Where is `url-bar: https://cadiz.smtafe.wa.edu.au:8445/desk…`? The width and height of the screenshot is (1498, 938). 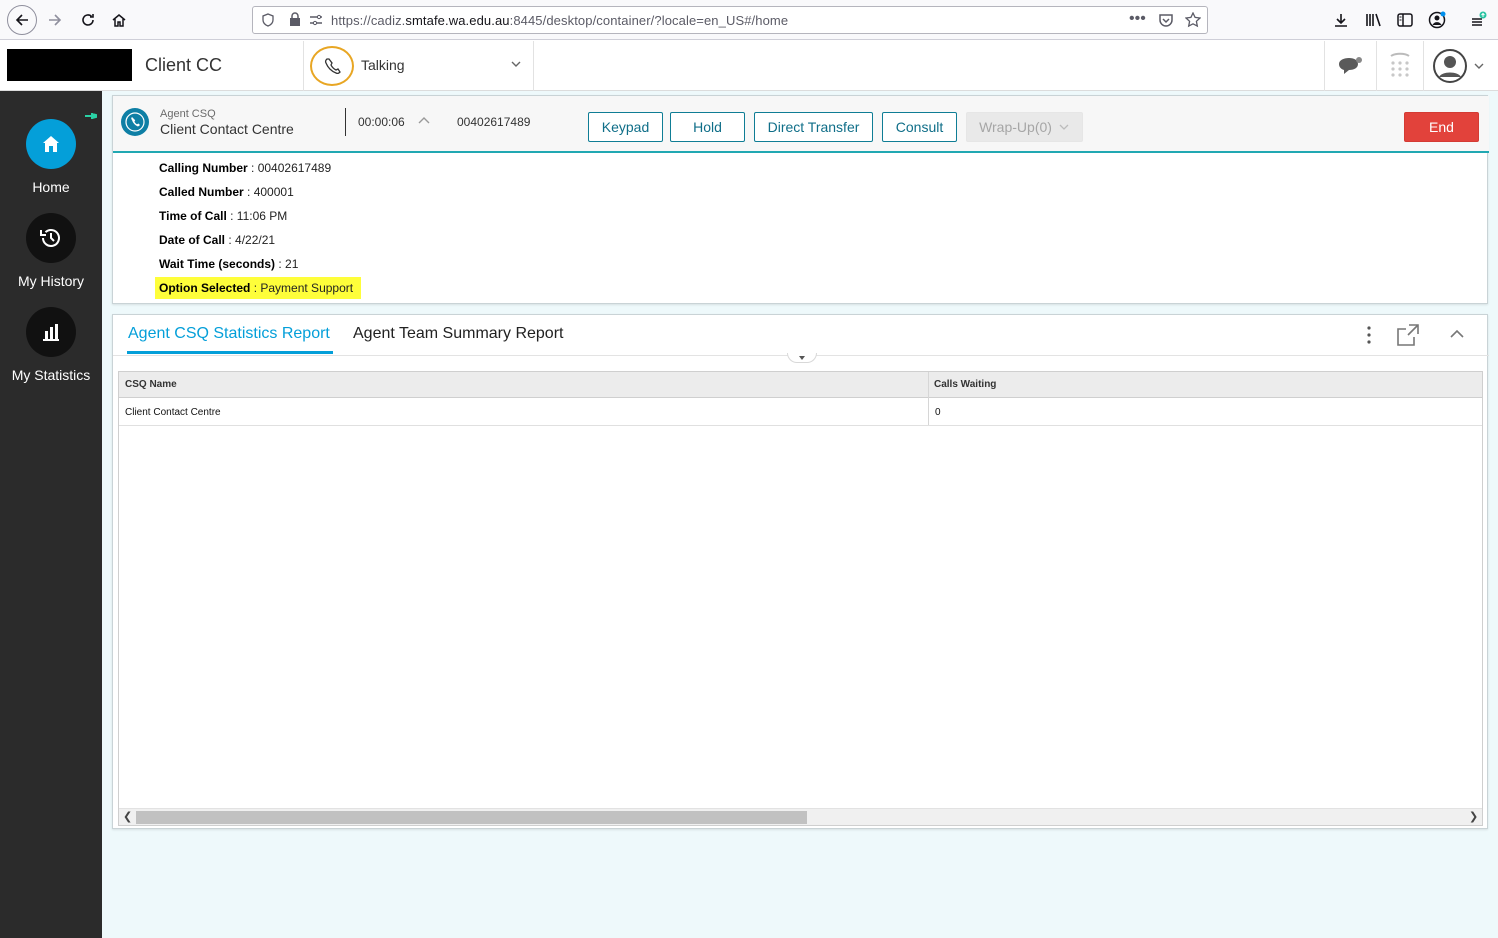 url-bar: https://cadiz.smtafe.wa.edu.au:8445/desk… is located at coordinates (730, 20).